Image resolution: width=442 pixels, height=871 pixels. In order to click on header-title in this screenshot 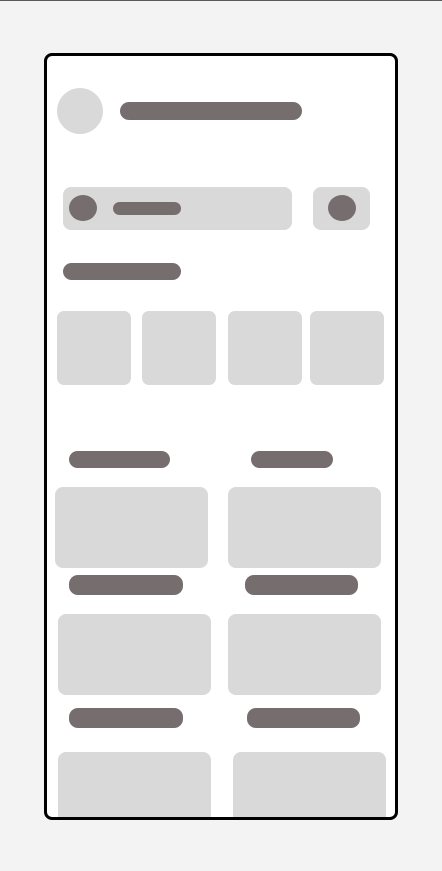, I will do `click(211, 111)`.